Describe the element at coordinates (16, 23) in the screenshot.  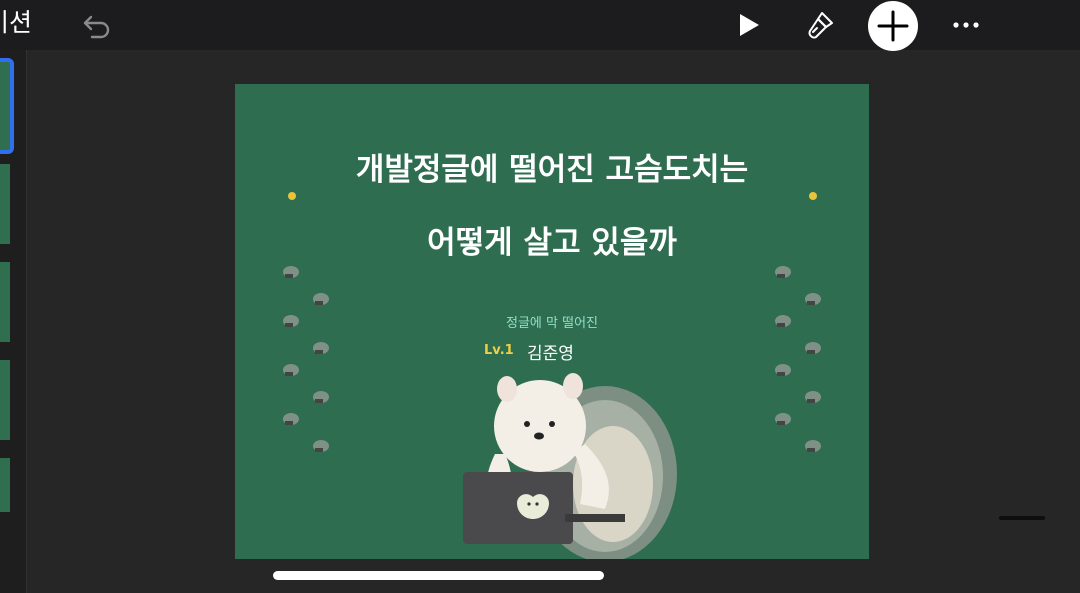
I see `document-title: 이션` at that location.